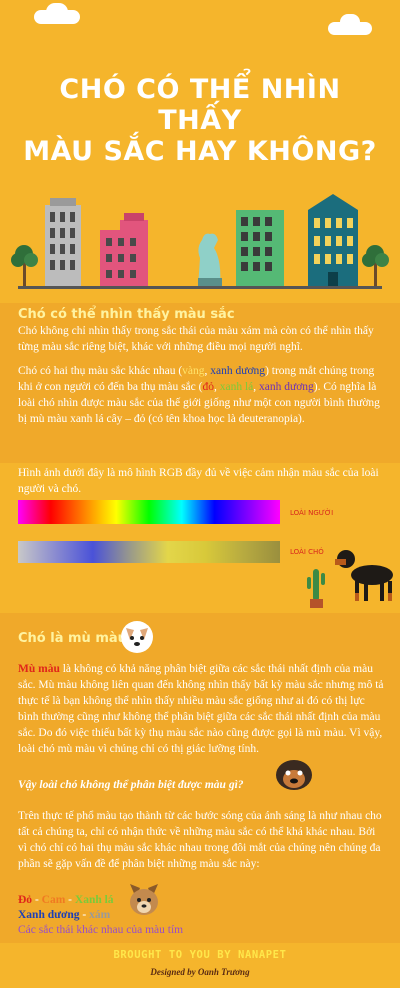 This screenshot has height=988, width=400. I want to click on city-skyline-illustration, so click(200, 241).